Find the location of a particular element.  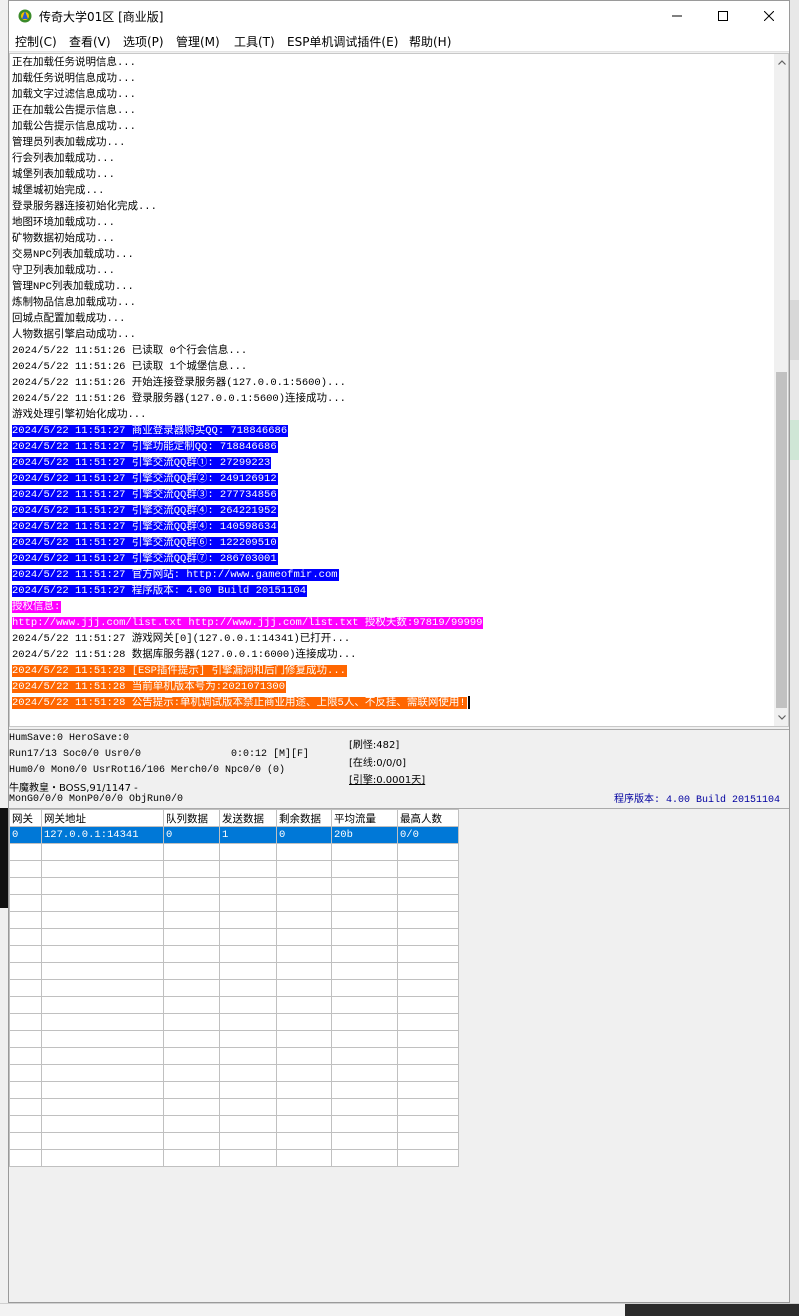

menu-tools: 工具(T) is located at coordinates (254, 41).